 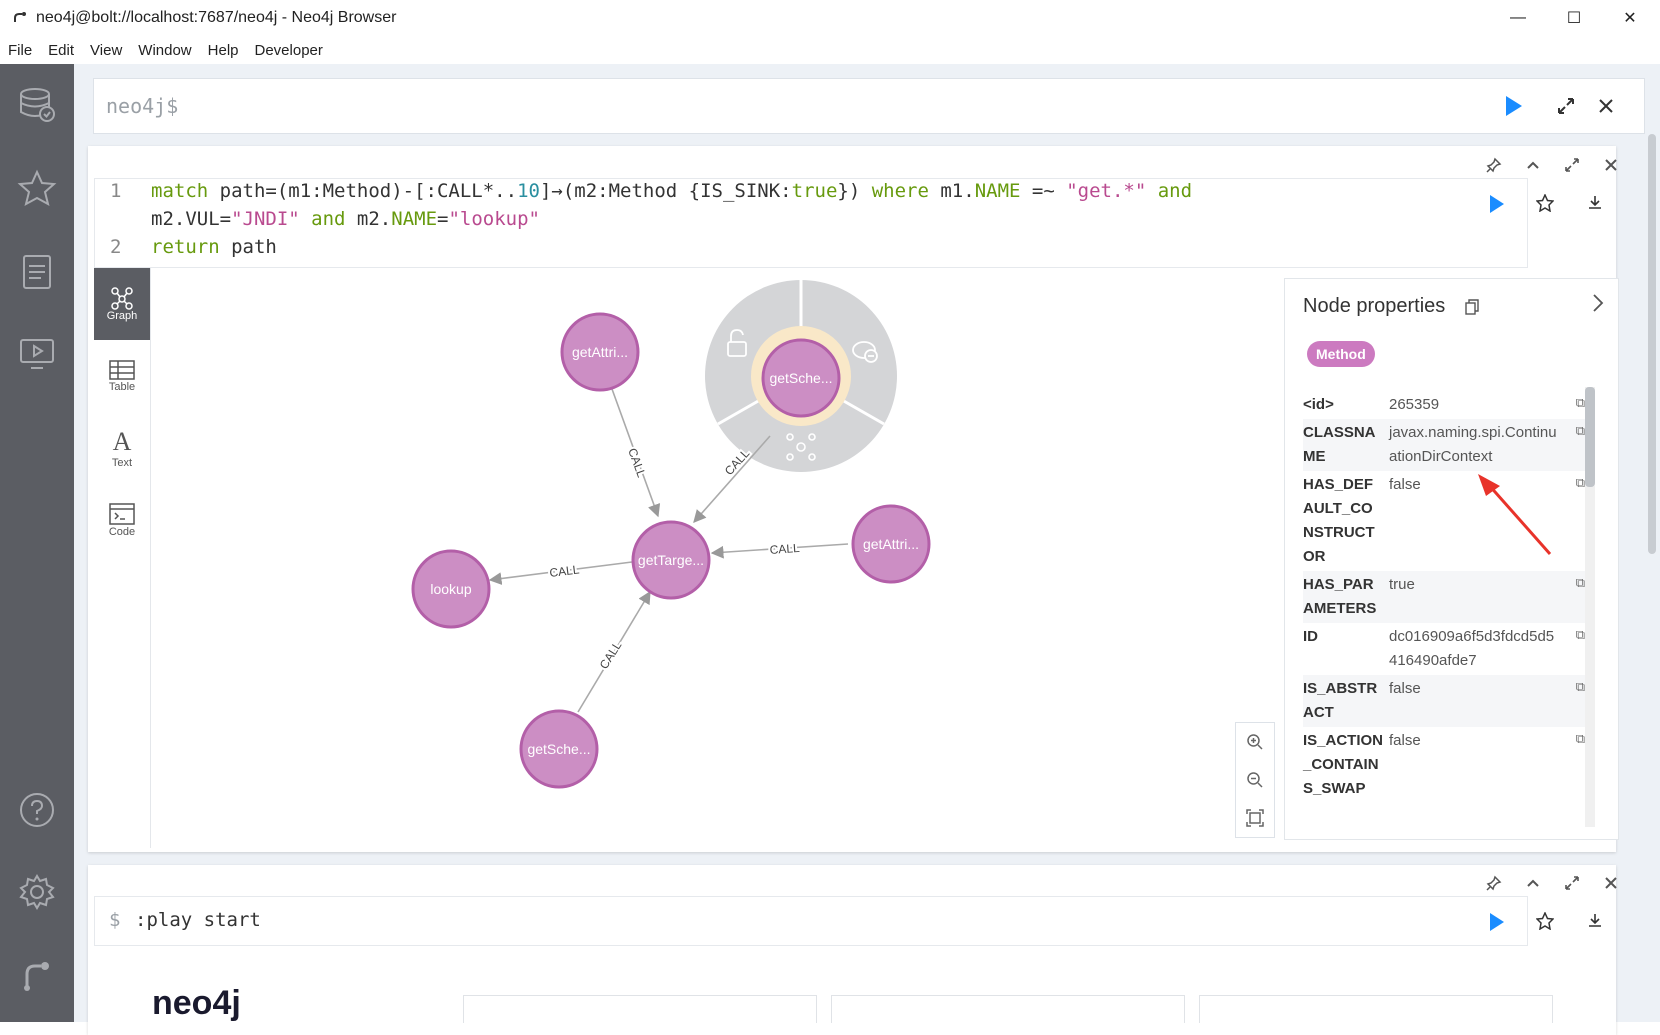 I want to click on main-scrollbar-thumb, so click(x=1652, y=344).